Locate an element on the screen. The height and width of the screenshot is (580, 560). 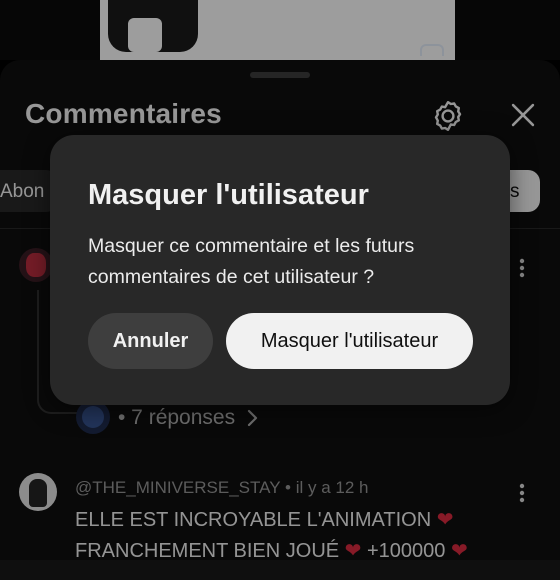
hide-user-button: Masquer l'utilisateur is located at coordinates (349, 341).